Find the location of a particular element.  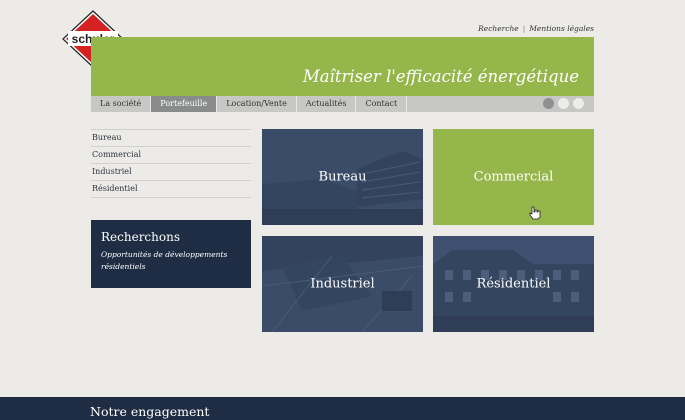

hand-cursor-icon is located at coordinates (535, 212).